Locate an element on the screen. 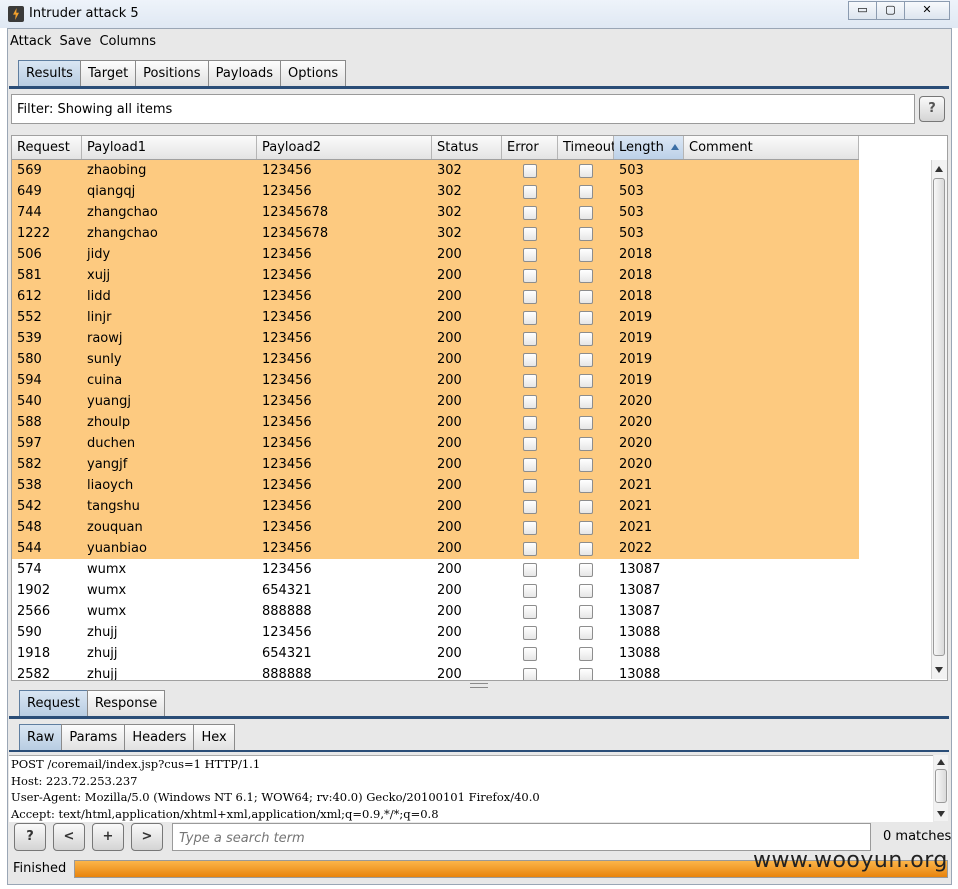  scroll-down-icon is located at coordinates (939, 670).